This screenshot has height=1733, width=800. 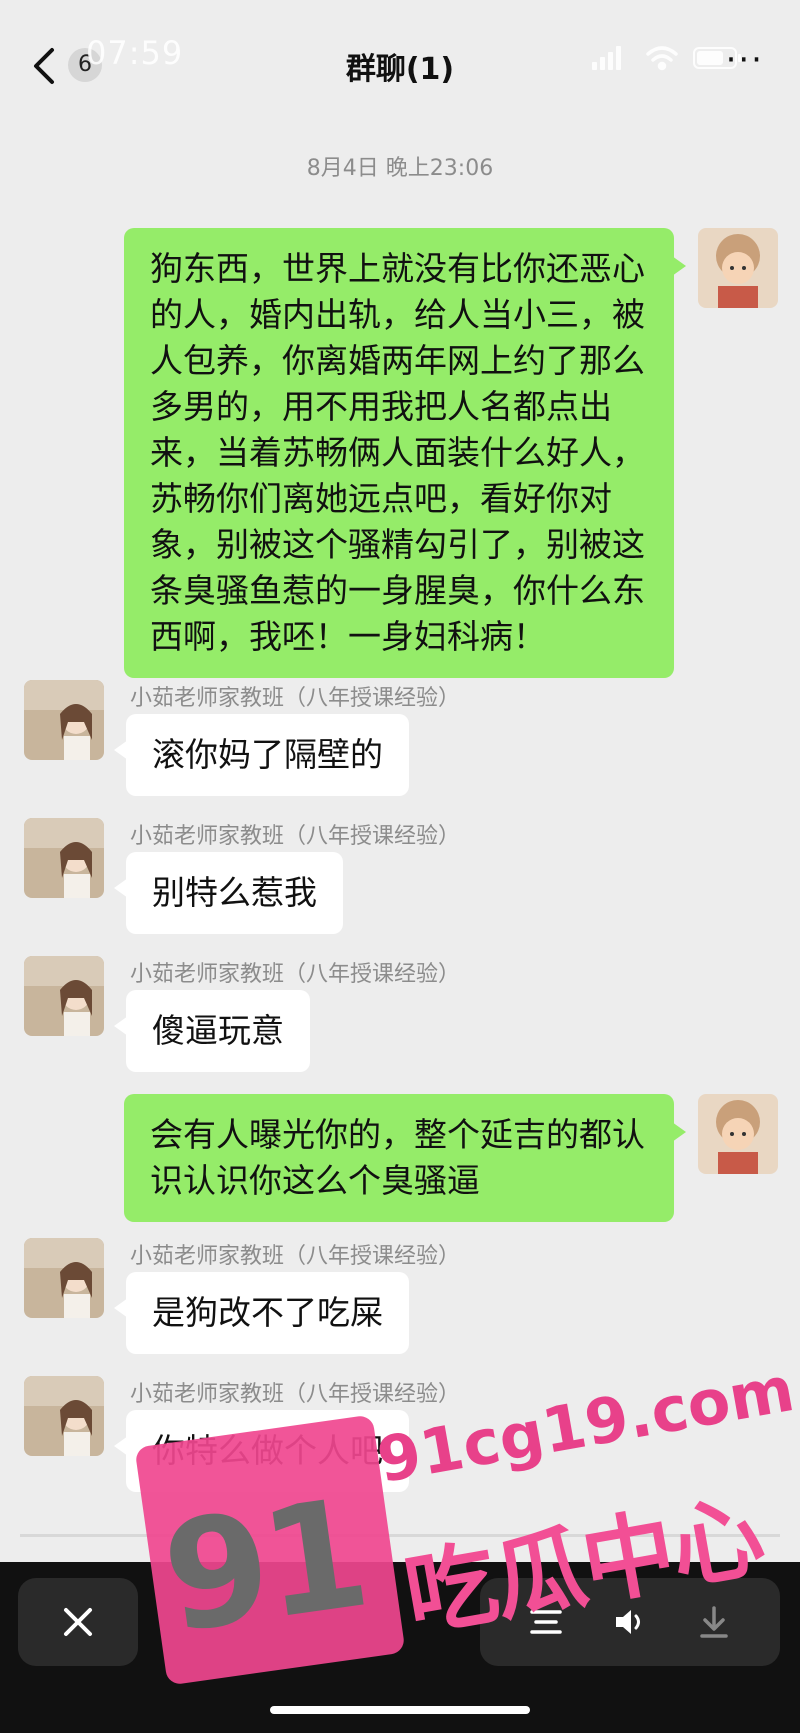 I want to click on message-bubble-contact: 是狗改不了吃屎, so click(x=261, y=1313).